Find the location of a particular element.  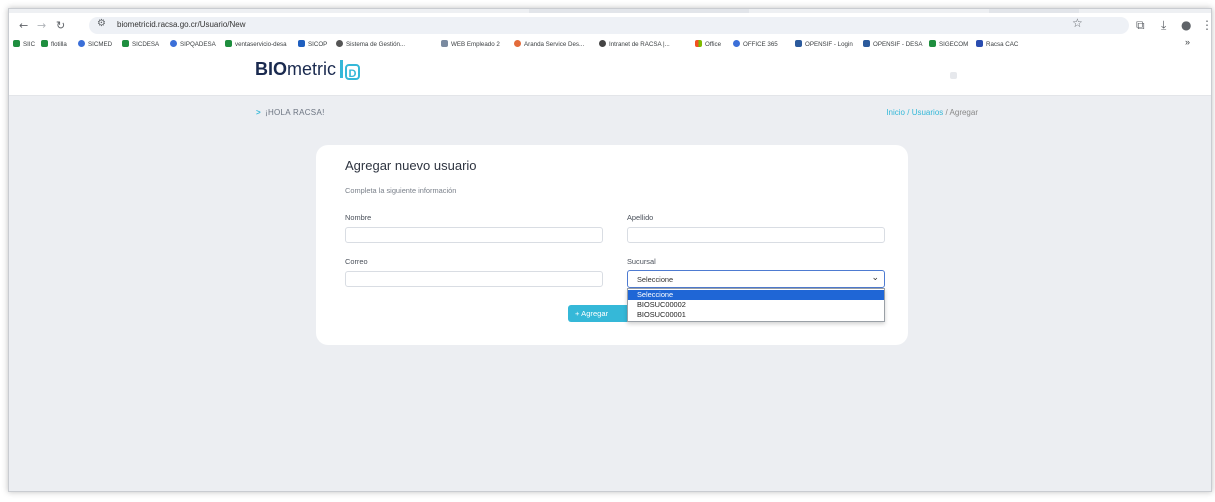

bookmark-item: SIPQADESA is located at coordinates (193, 44).